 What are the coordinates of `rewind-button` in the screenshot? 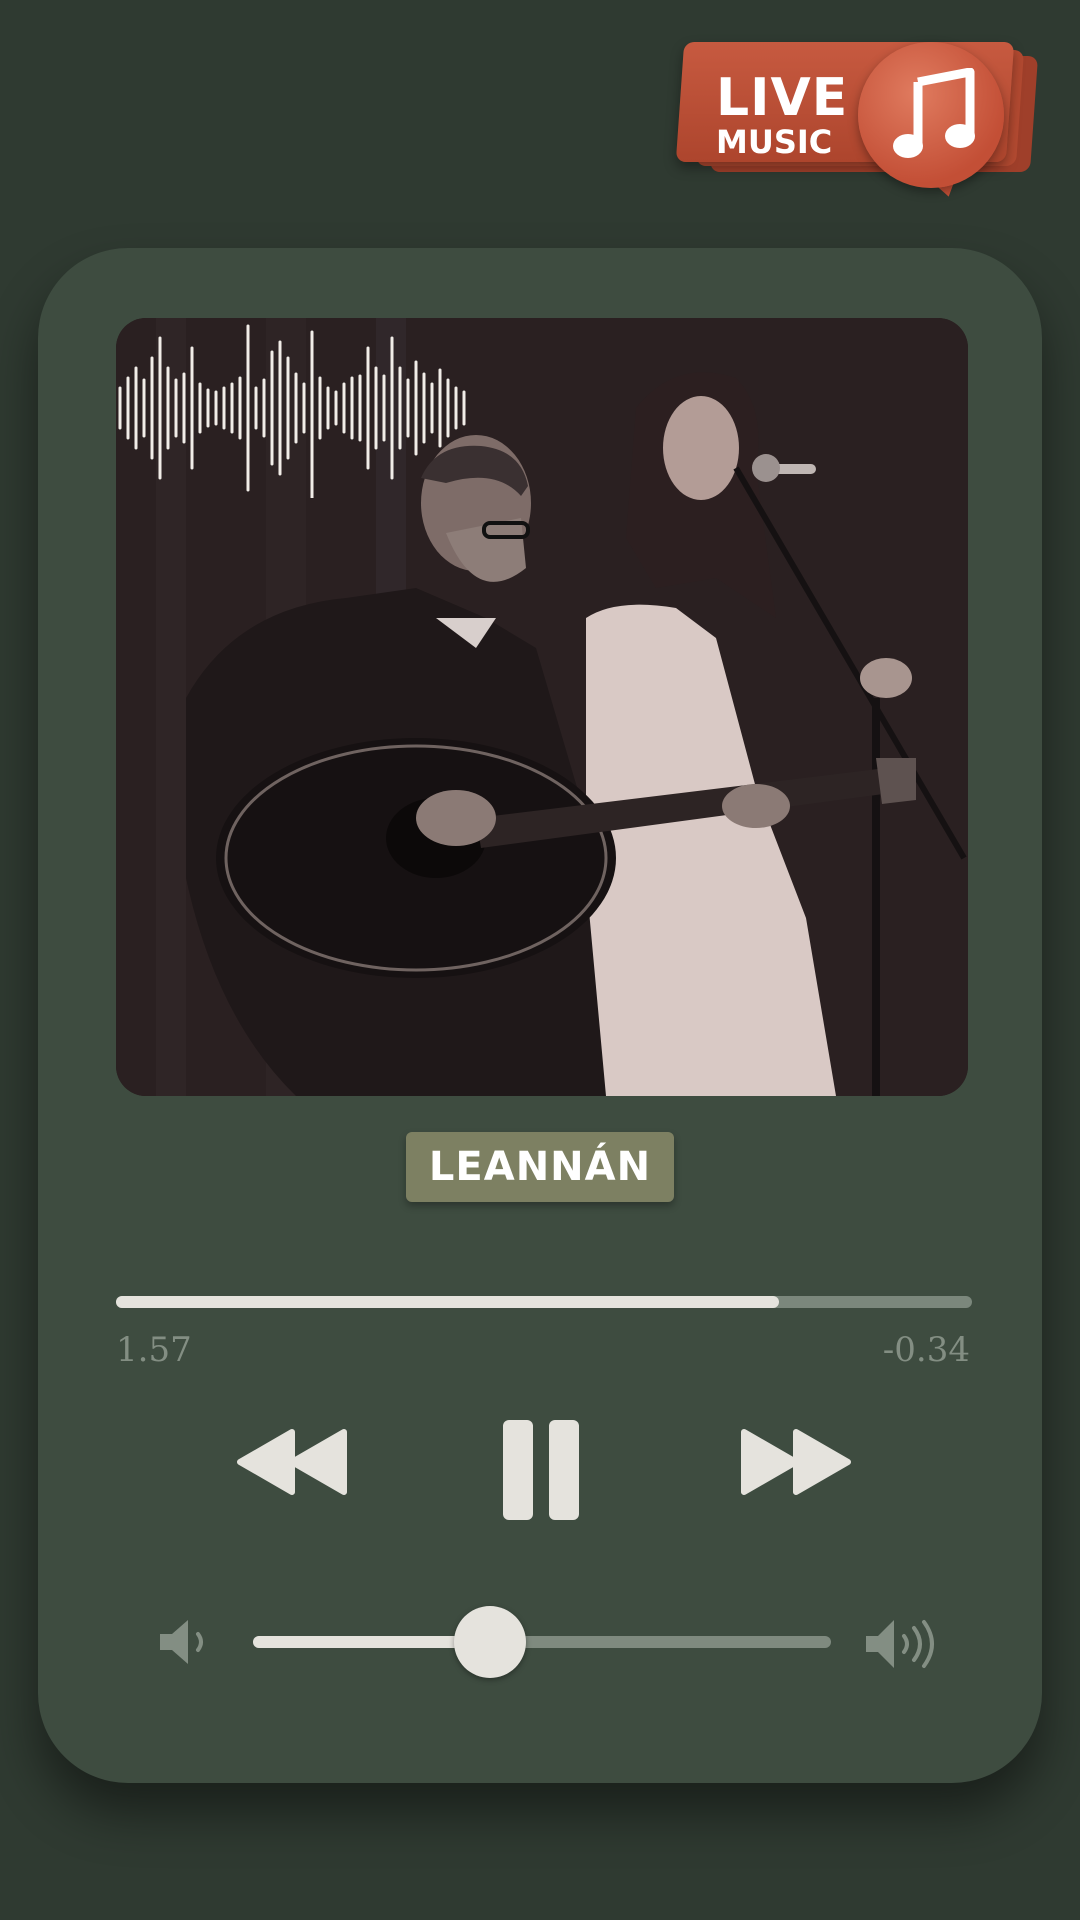 It's located at (292, 1462).